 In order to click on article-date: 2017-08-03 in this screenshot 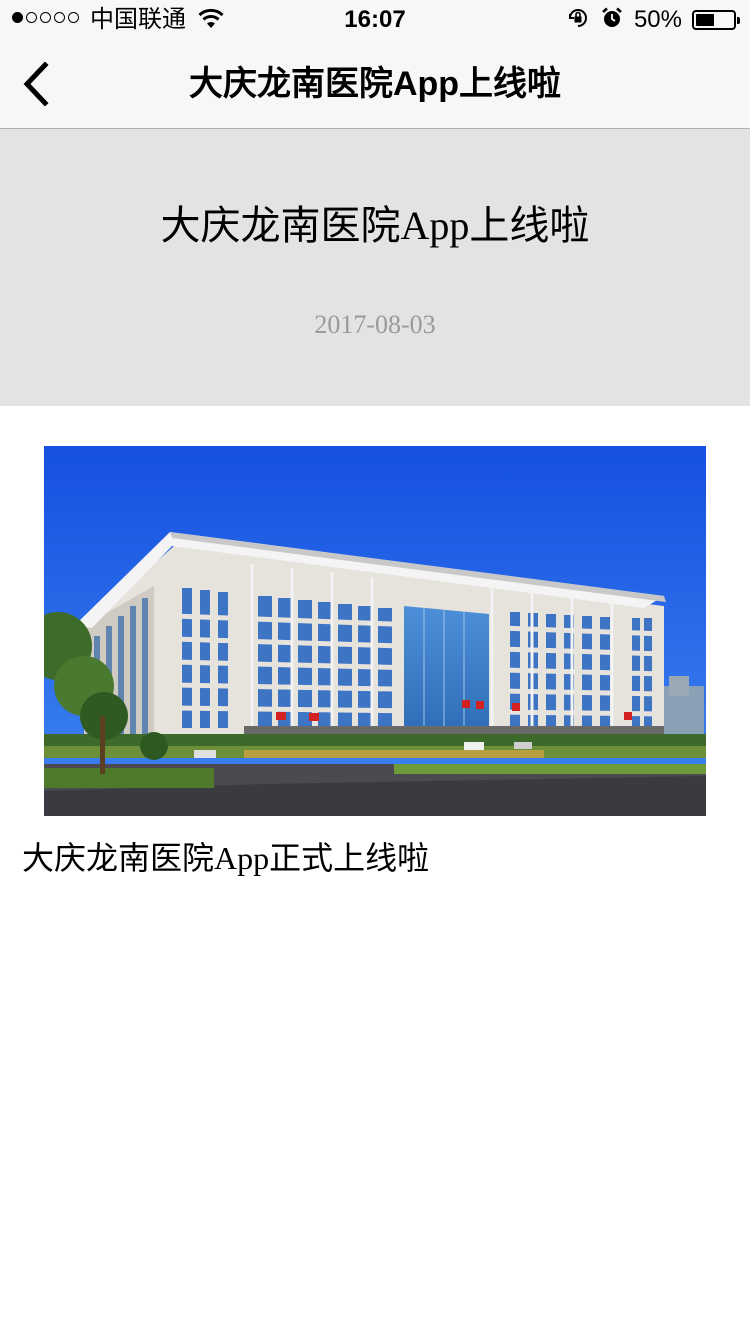, I will do `click(375, 324)`.